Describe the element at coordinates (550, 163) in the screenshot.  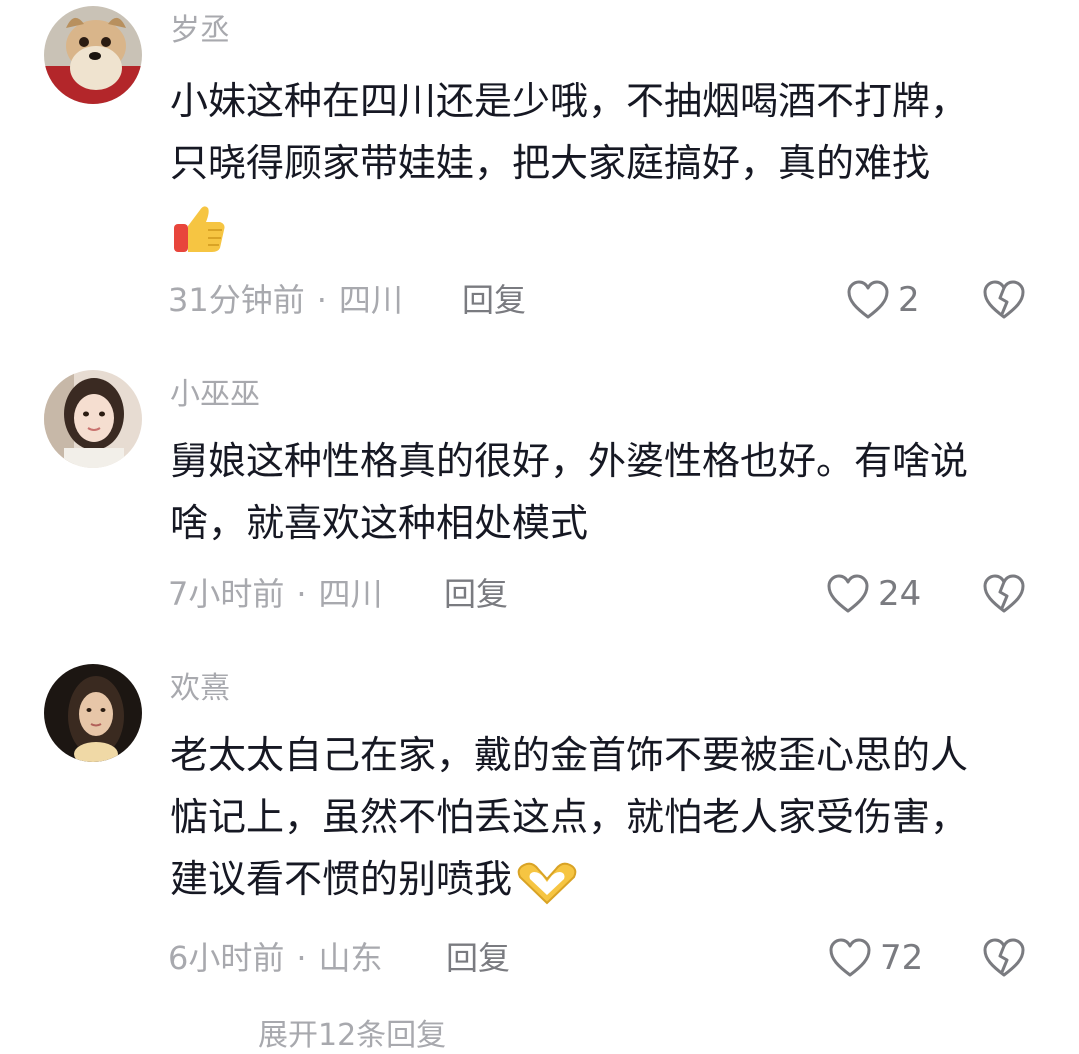
I see `comment-text-line: 只晓得顾家带娃娃，把大家庭搞好，真的难找` at that location.